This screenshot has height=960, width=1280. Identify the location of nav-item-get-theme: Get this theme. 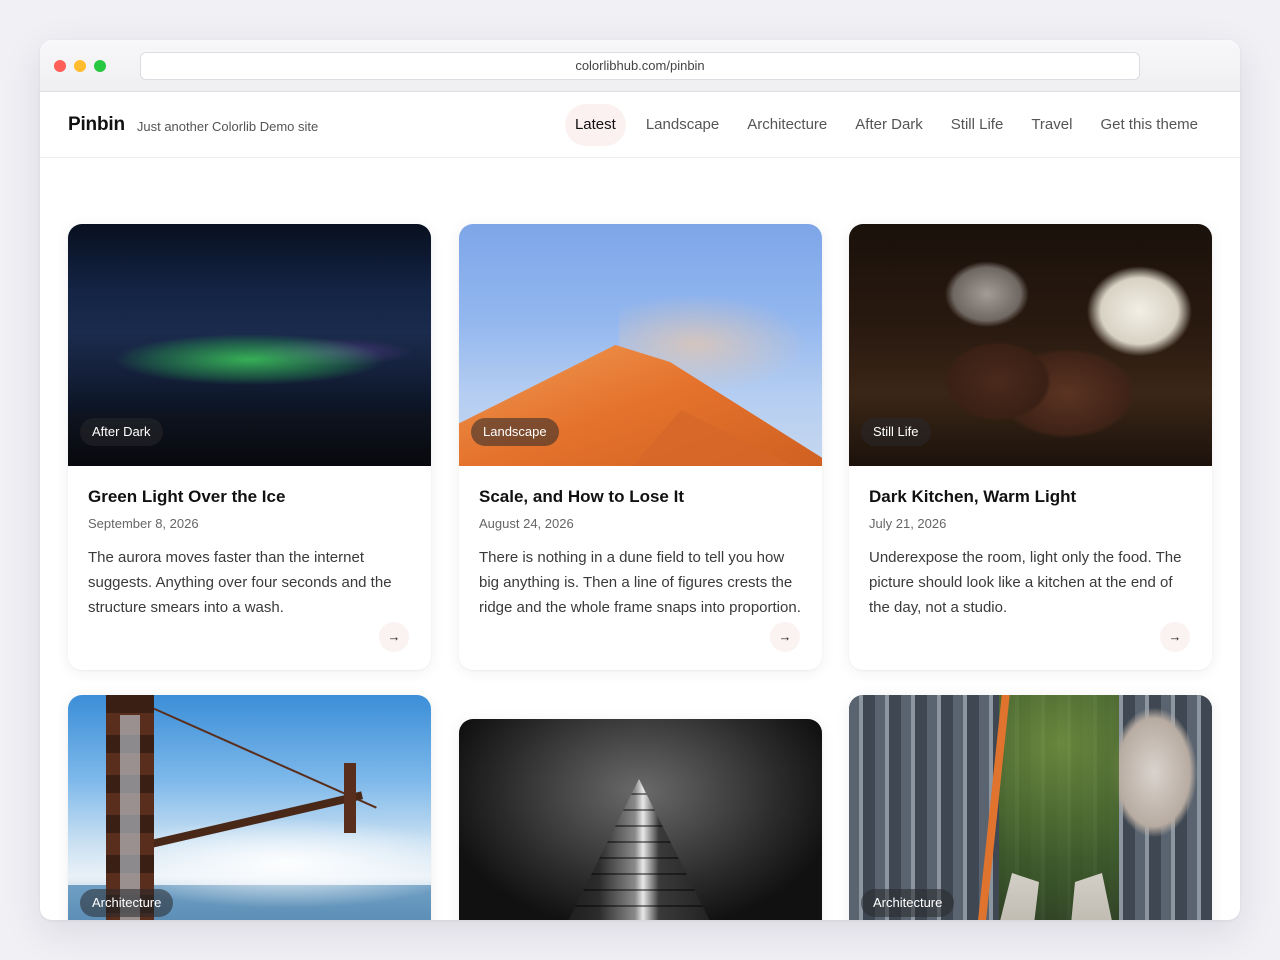
(1149, 125).